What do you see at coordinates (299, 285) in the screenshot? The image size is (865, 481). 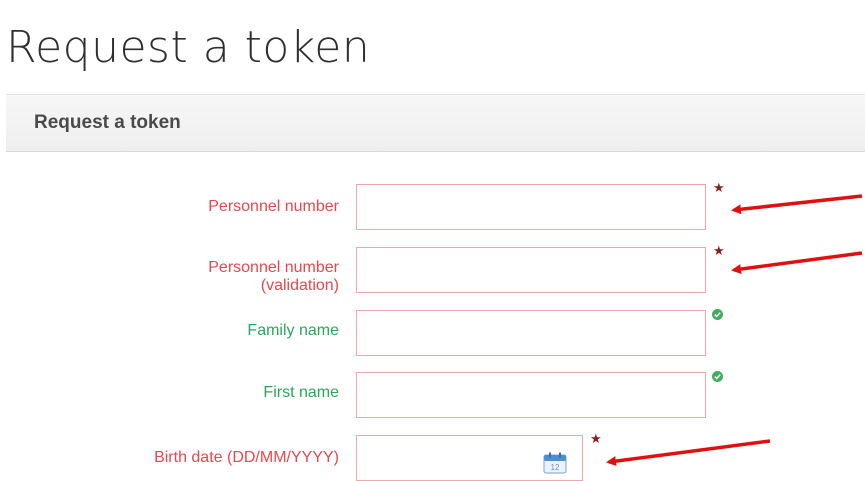 I see `personnel-number-validation-label-line2: (validation)` at bounding box center [299, 285].